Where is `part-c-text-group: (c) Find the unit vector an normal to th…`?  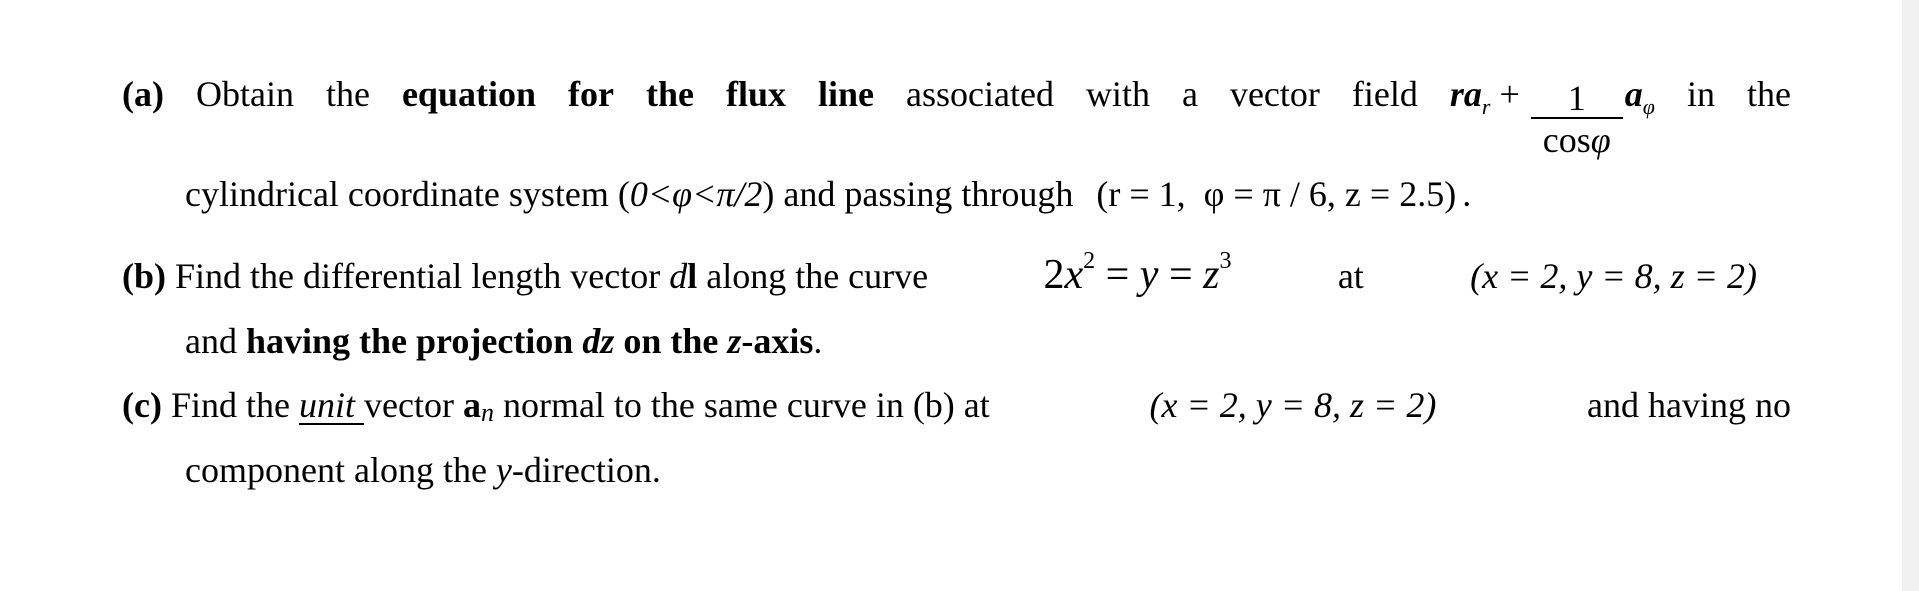 part-c-text-group: (c) Find the unit vector an normal to th… is located at coordinates (560, 407).